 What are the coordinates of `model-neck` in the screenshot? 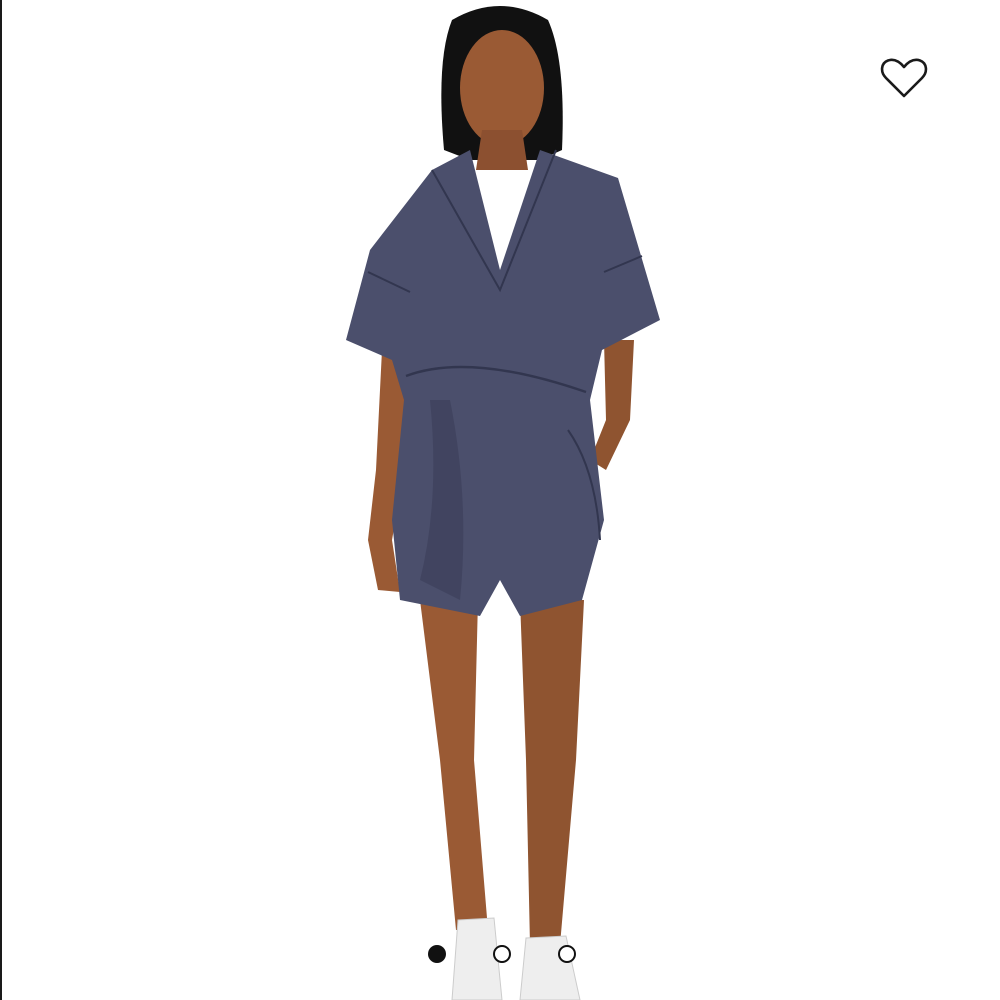 It's located at (502, 150).